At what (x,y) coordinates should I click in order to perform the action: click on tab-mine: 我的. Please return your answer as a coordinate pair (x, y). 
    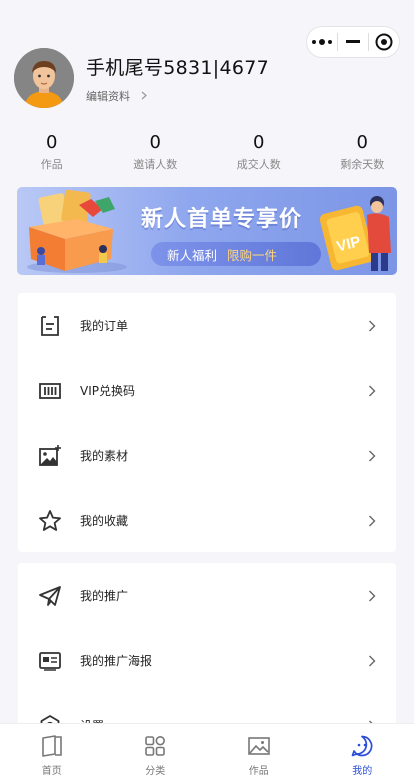
    Looking at the image, I should click on (362, 752).